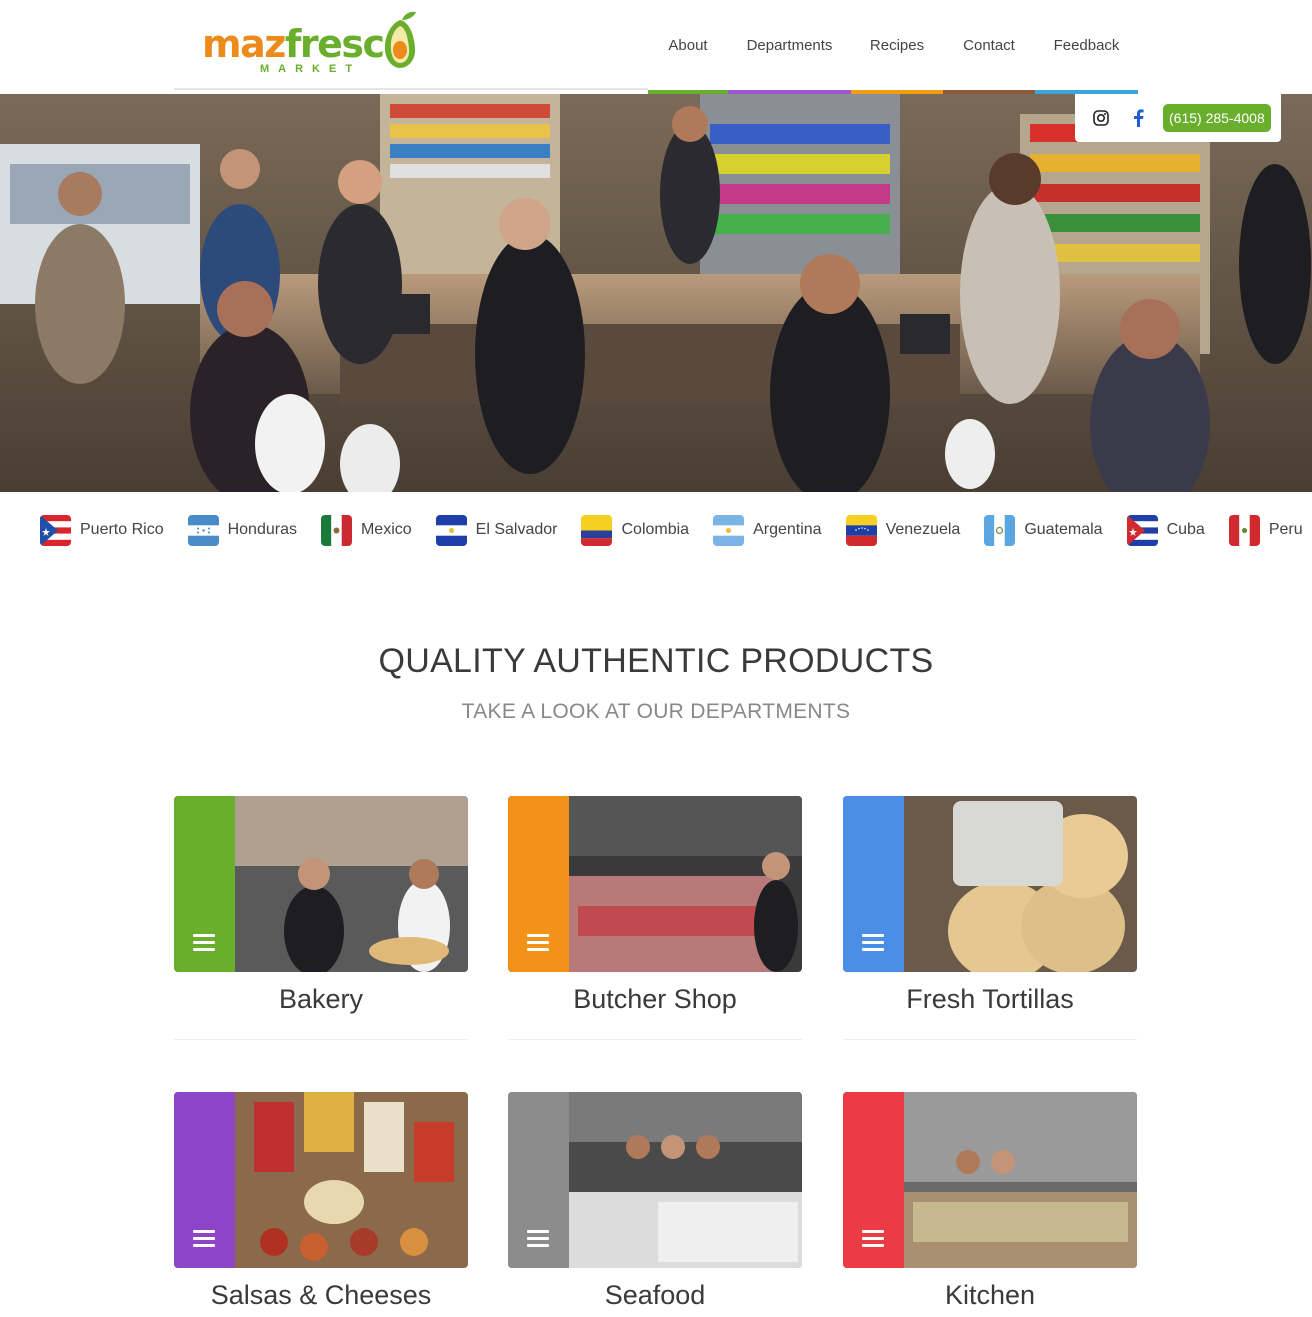  I want to click on nav-about-label: About, so click(688, 45).